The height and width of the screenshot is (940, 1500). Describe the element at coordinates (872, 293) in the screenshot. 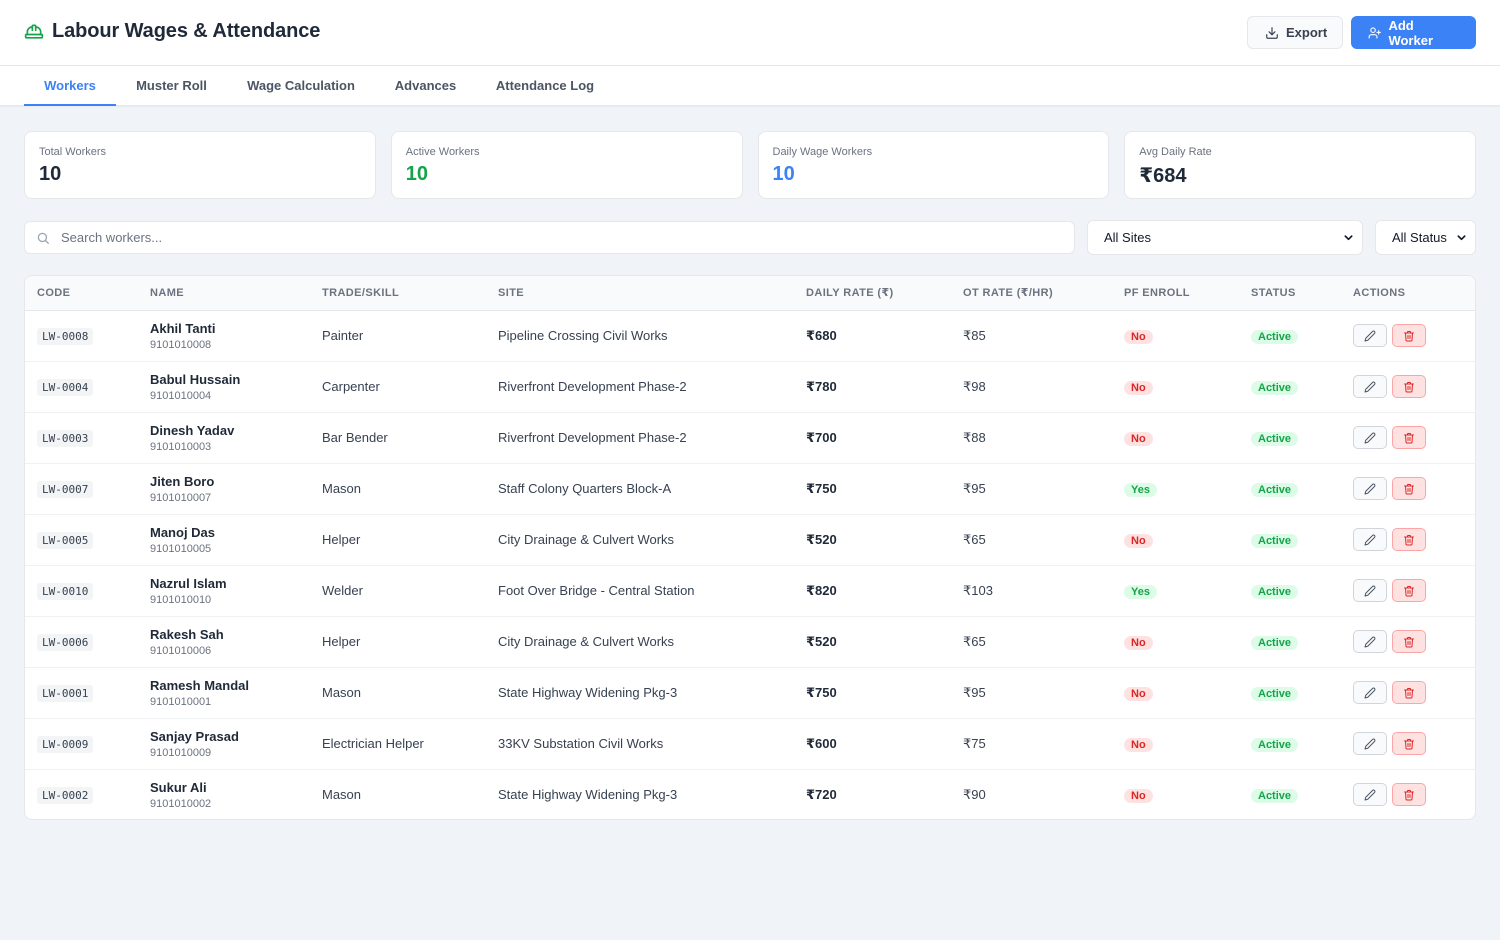

I see `column-header-daily-rate: DAILY RATE (₹)` at that location.